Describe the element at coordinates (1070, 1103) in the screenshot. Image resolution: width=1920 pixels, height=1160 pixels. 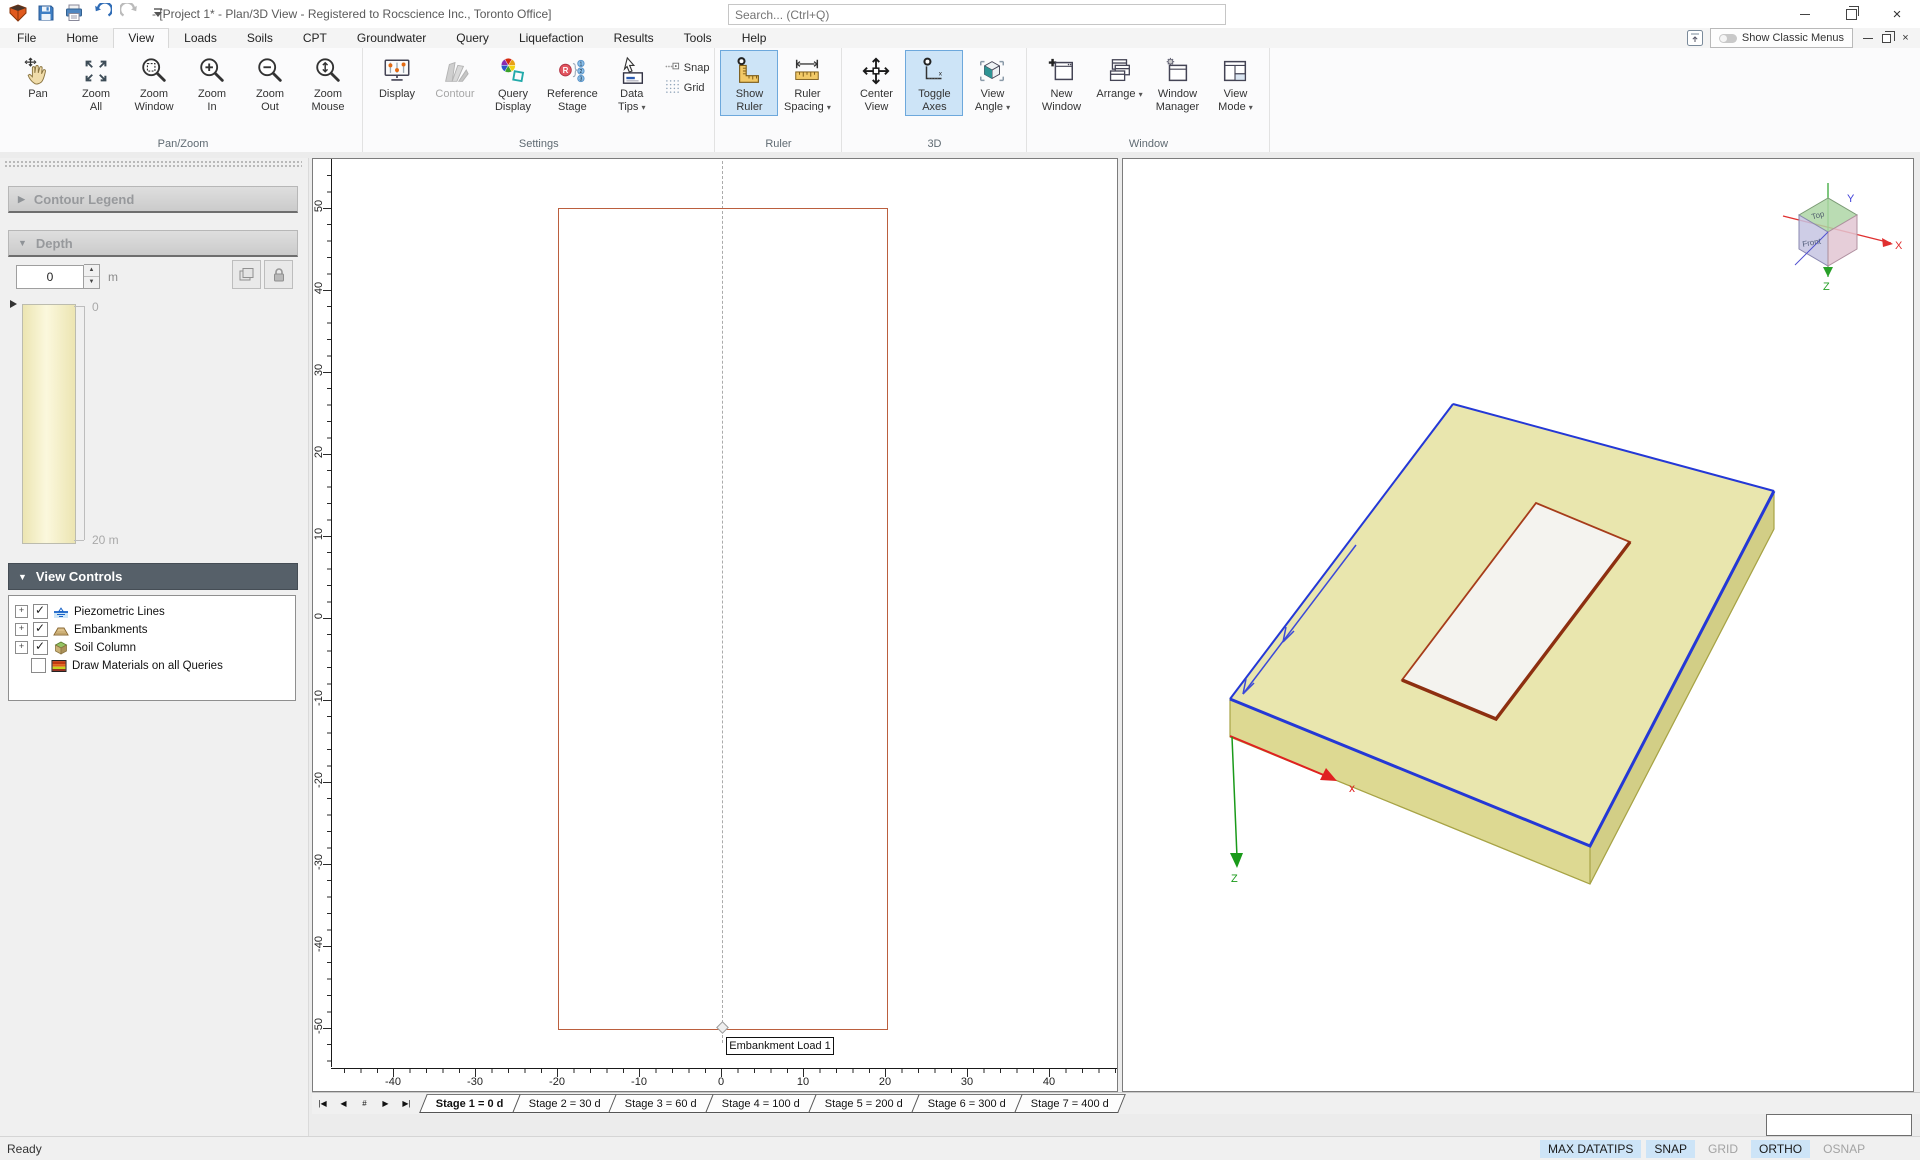
I see `stage-tab-stage-7-400-d: Stage 7 = 400 d` at that location.